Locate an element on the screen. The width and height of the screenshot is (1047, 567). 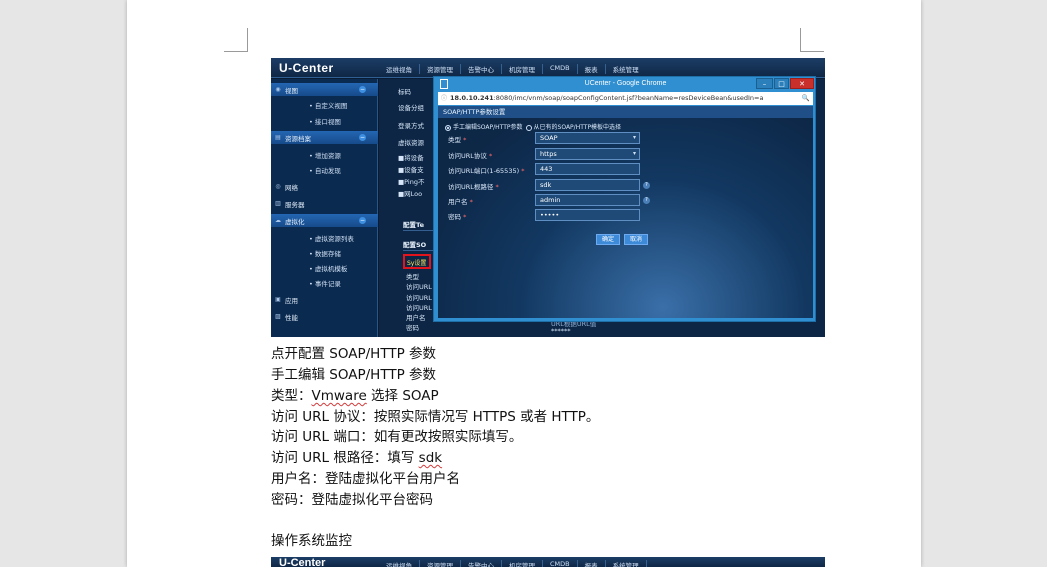
sidebar-item: • 自动发现 is located at coordinates (324, 169).